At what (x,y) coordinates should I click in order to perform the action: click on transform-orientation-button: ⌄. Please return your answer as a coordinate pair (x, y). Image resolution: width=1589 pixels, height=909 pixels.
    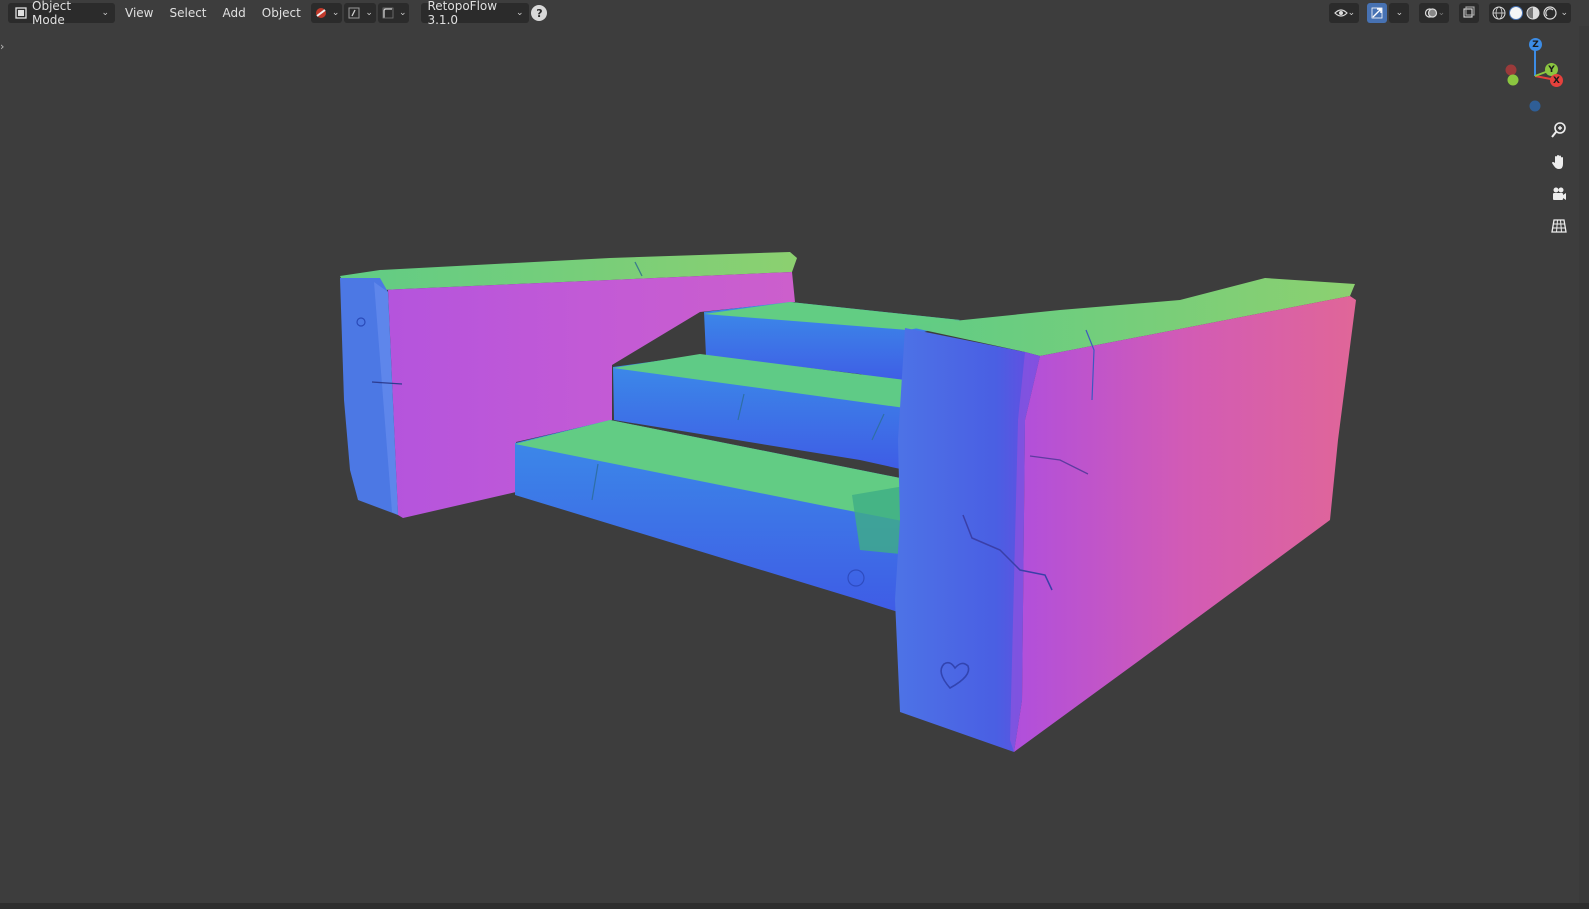
    Looking at the image, I should click on (326, 13).